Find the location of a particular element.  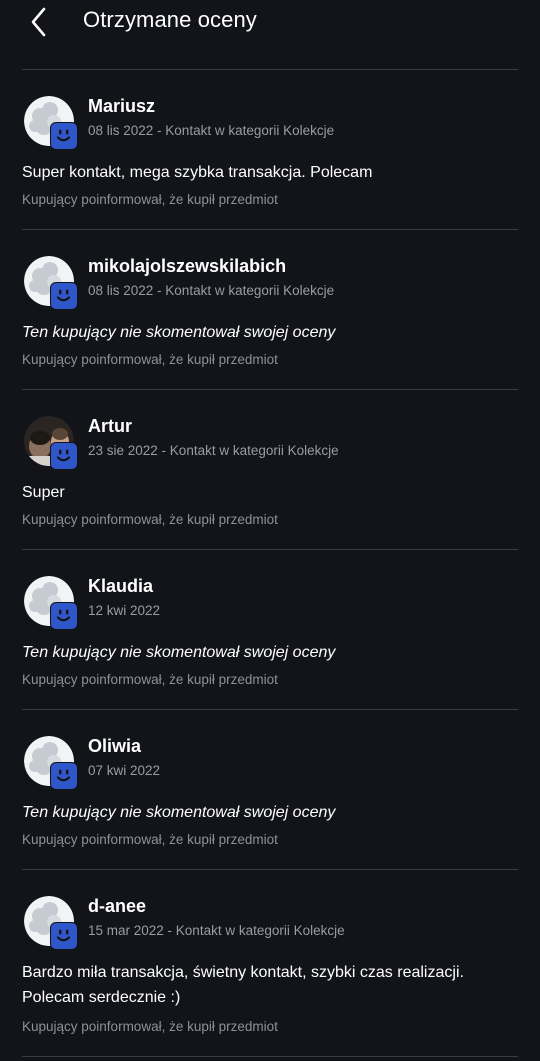

review-username: mikolajolszewskilabich is located at coordinates (187, 266).